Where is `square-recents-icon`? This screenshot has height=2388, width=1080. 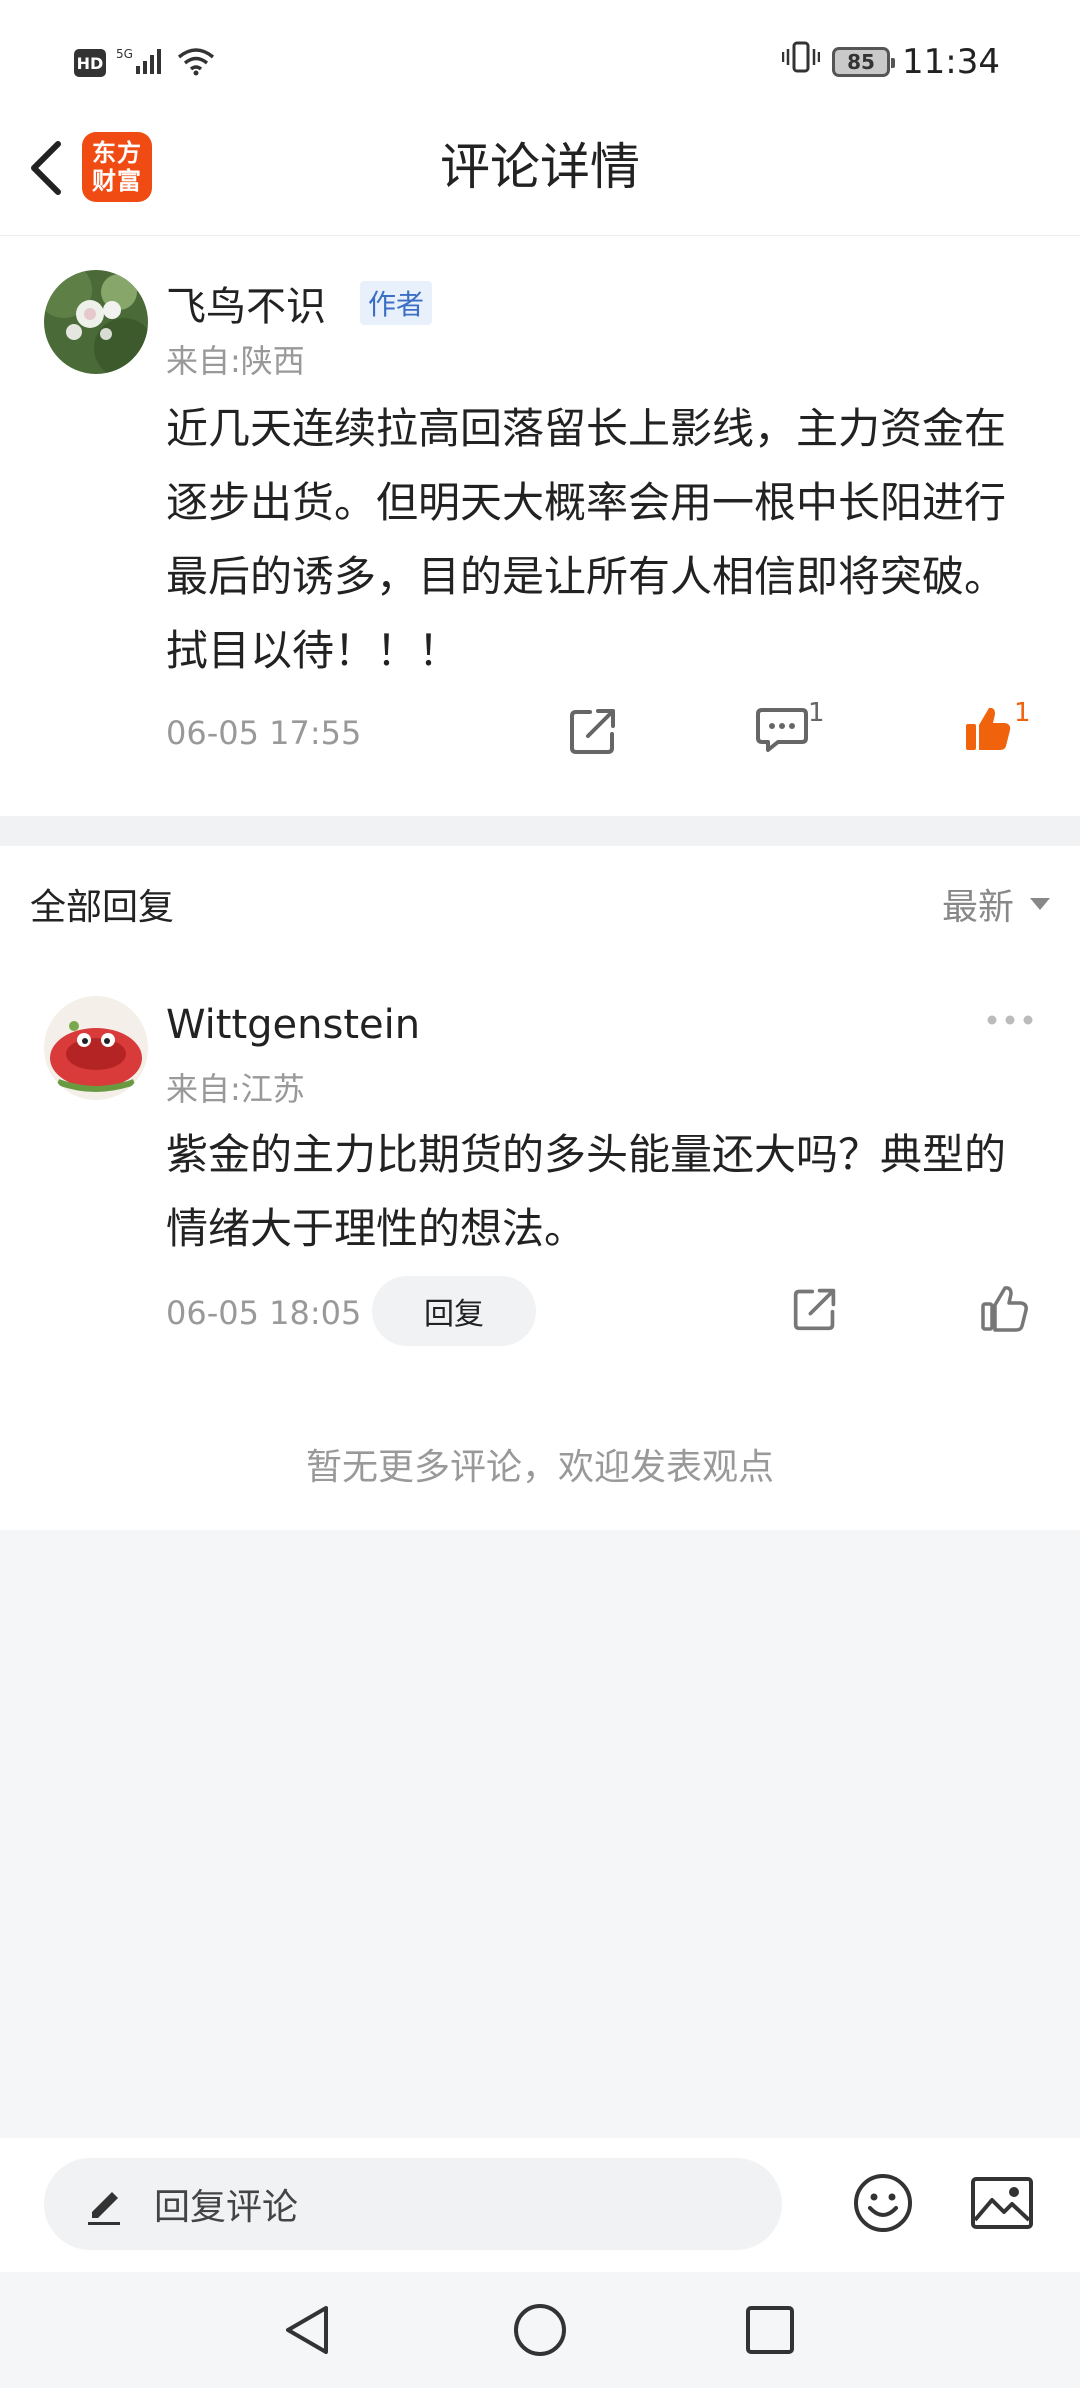 square-recents-icon is located at coordinates (770, 2330).